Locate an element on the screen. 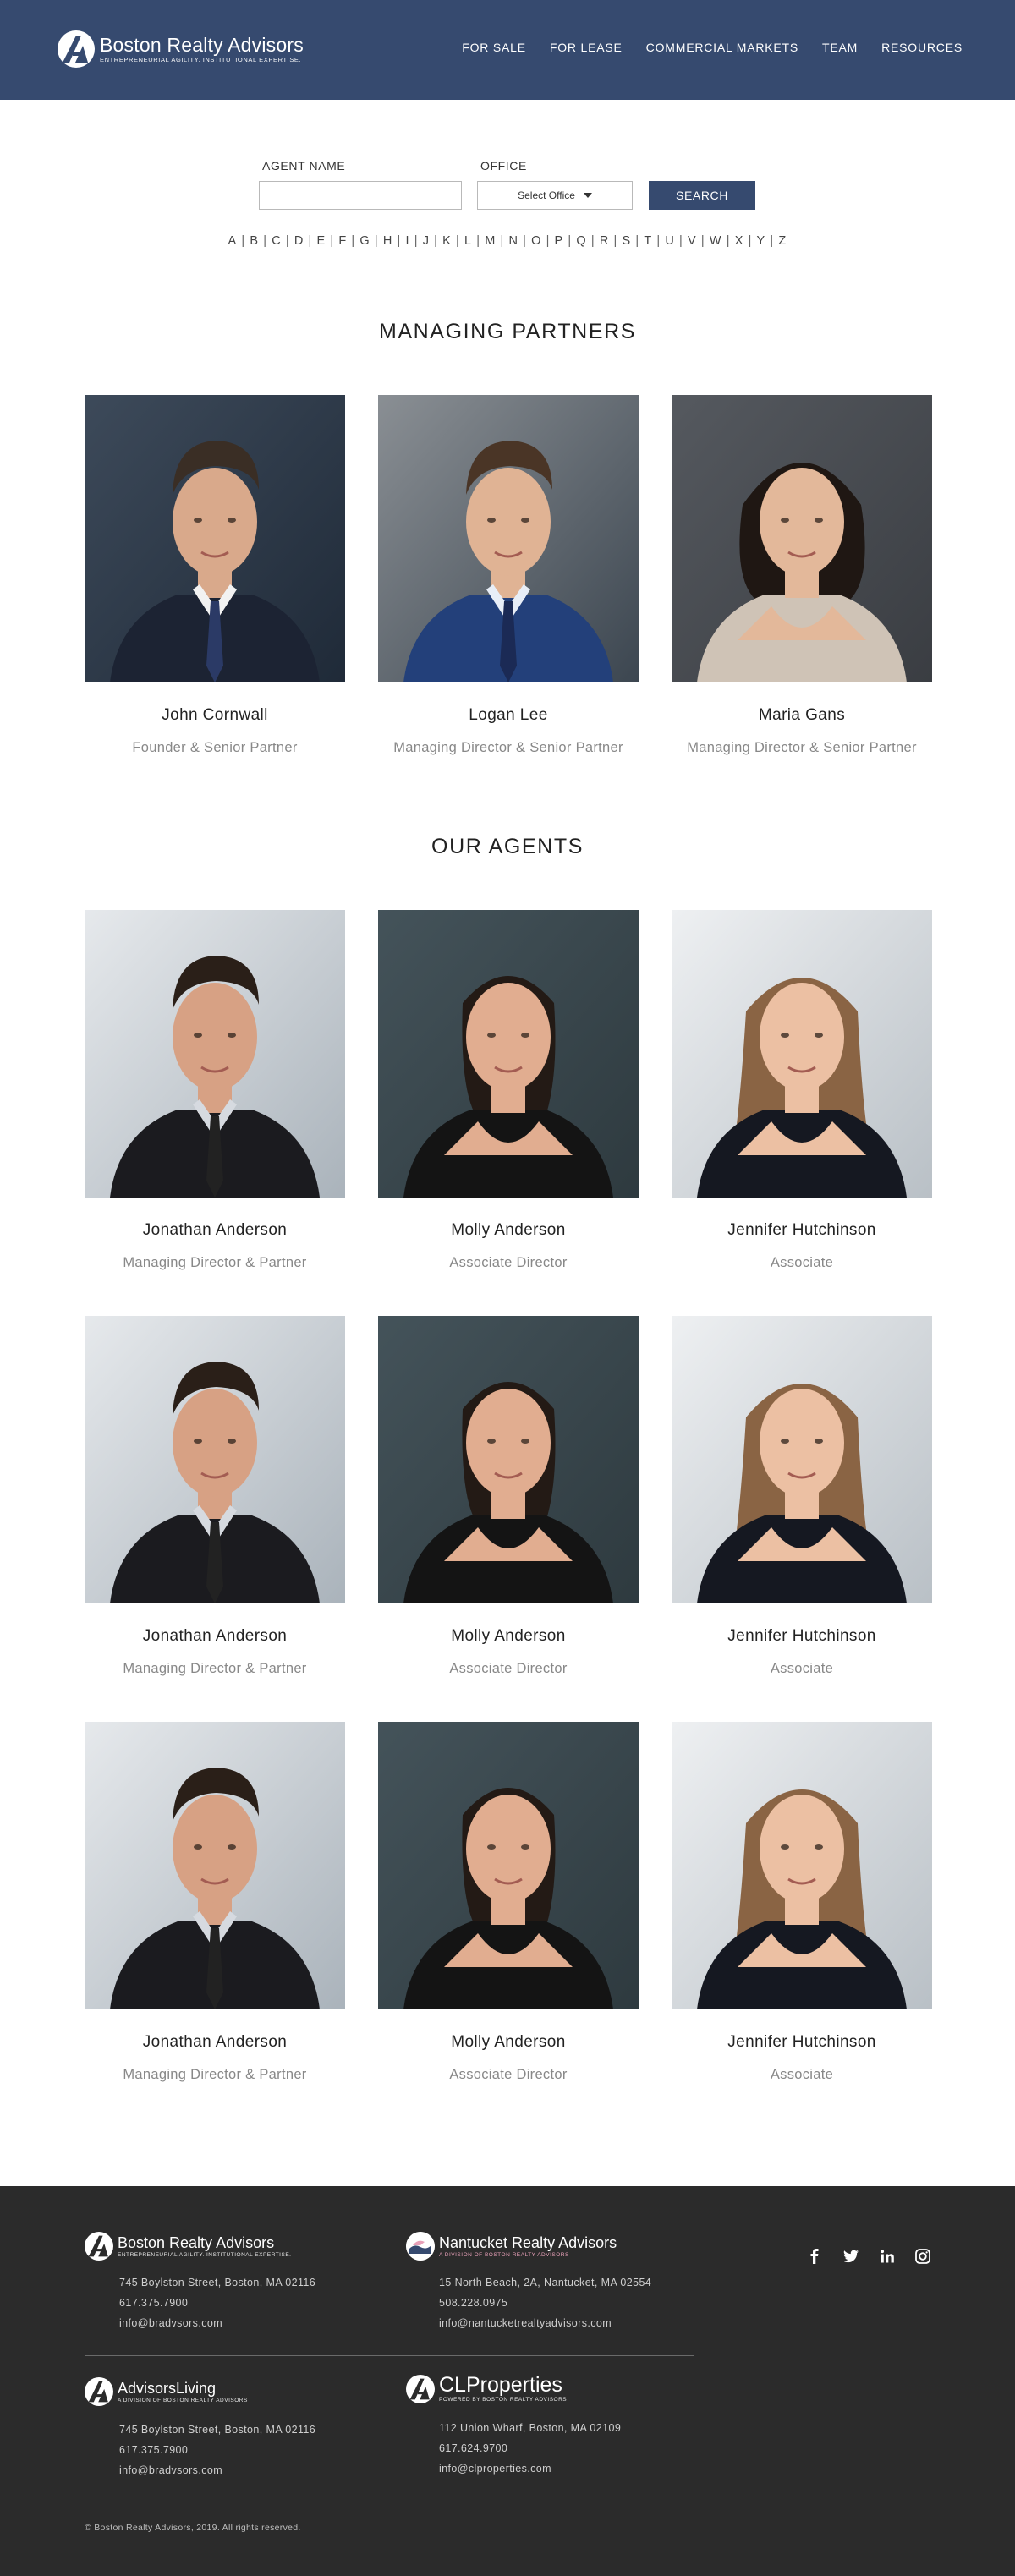 This screenshot has height=2576, width=1015. alpha-letter-b: B is located at coordinates (255, 241).